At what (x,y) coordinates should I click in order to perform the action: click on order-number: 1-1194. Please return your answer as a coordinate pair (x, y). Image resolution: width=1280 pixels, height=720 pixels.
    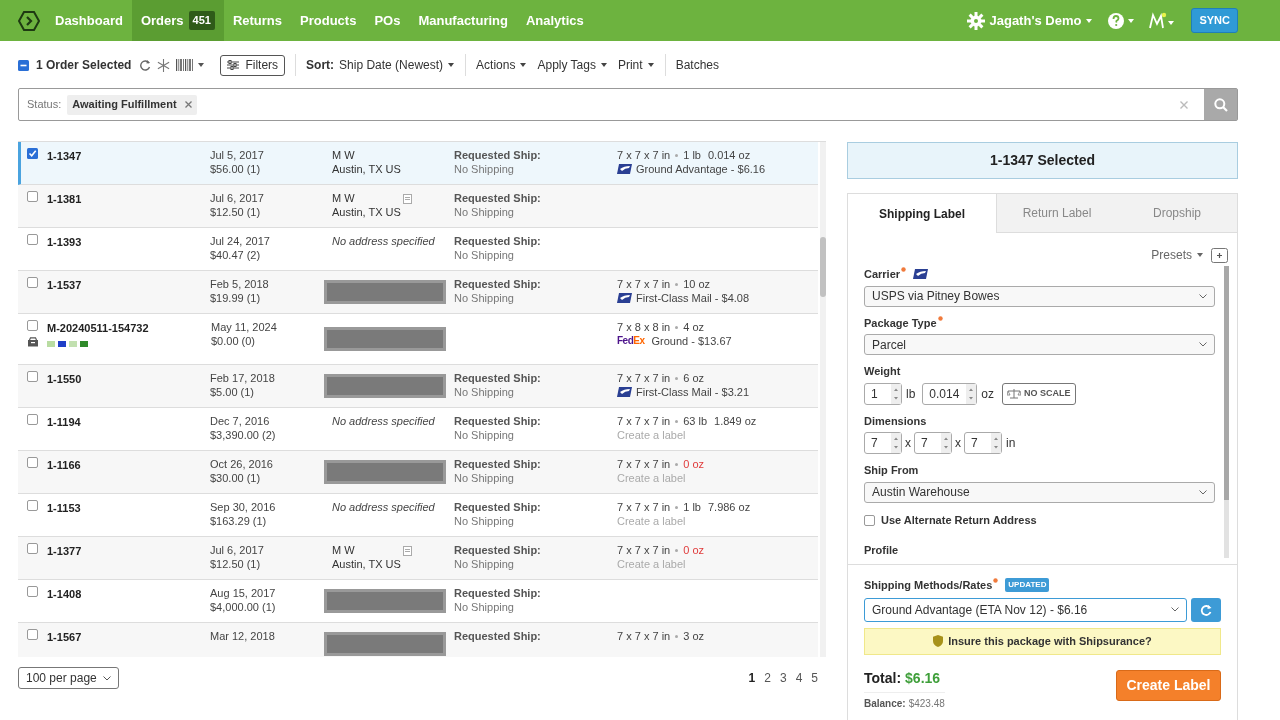
    Looking at the image, I should click on (128, 422).